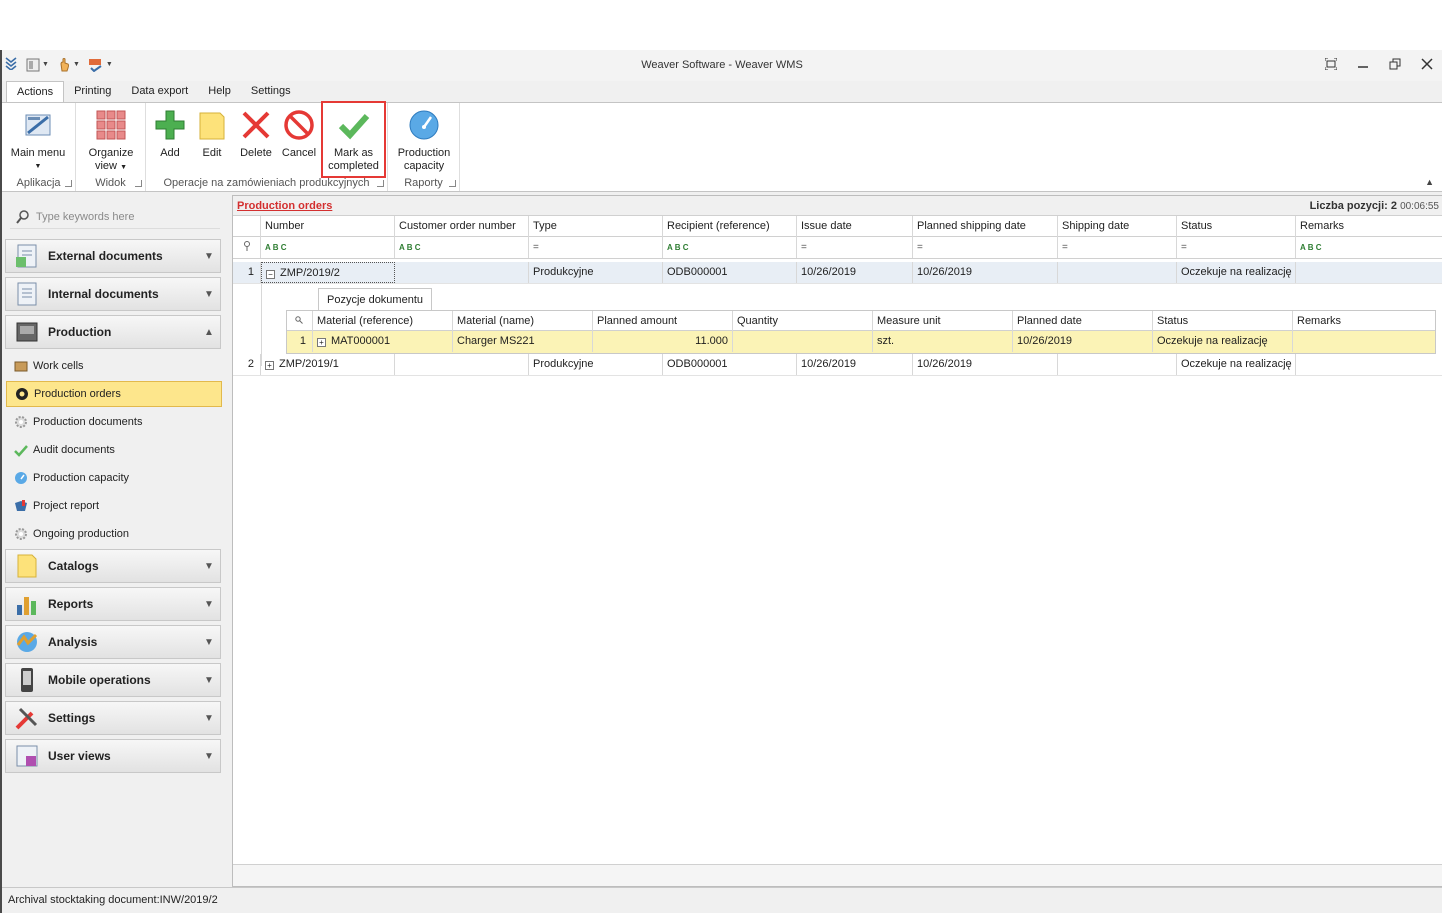  What do you see at coordinates (424, 140) in the screenshot?
I see `production-capacity-button: Production capacity` at bounding box center [424, 140].